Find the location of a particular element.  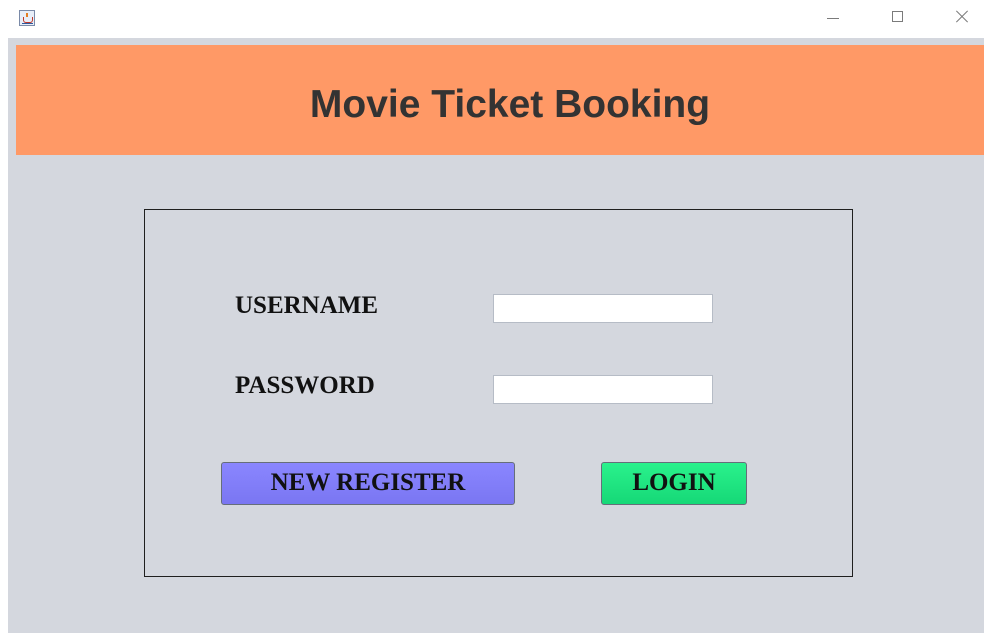

login-button: LOGIN is located at coordinates (674, 483).